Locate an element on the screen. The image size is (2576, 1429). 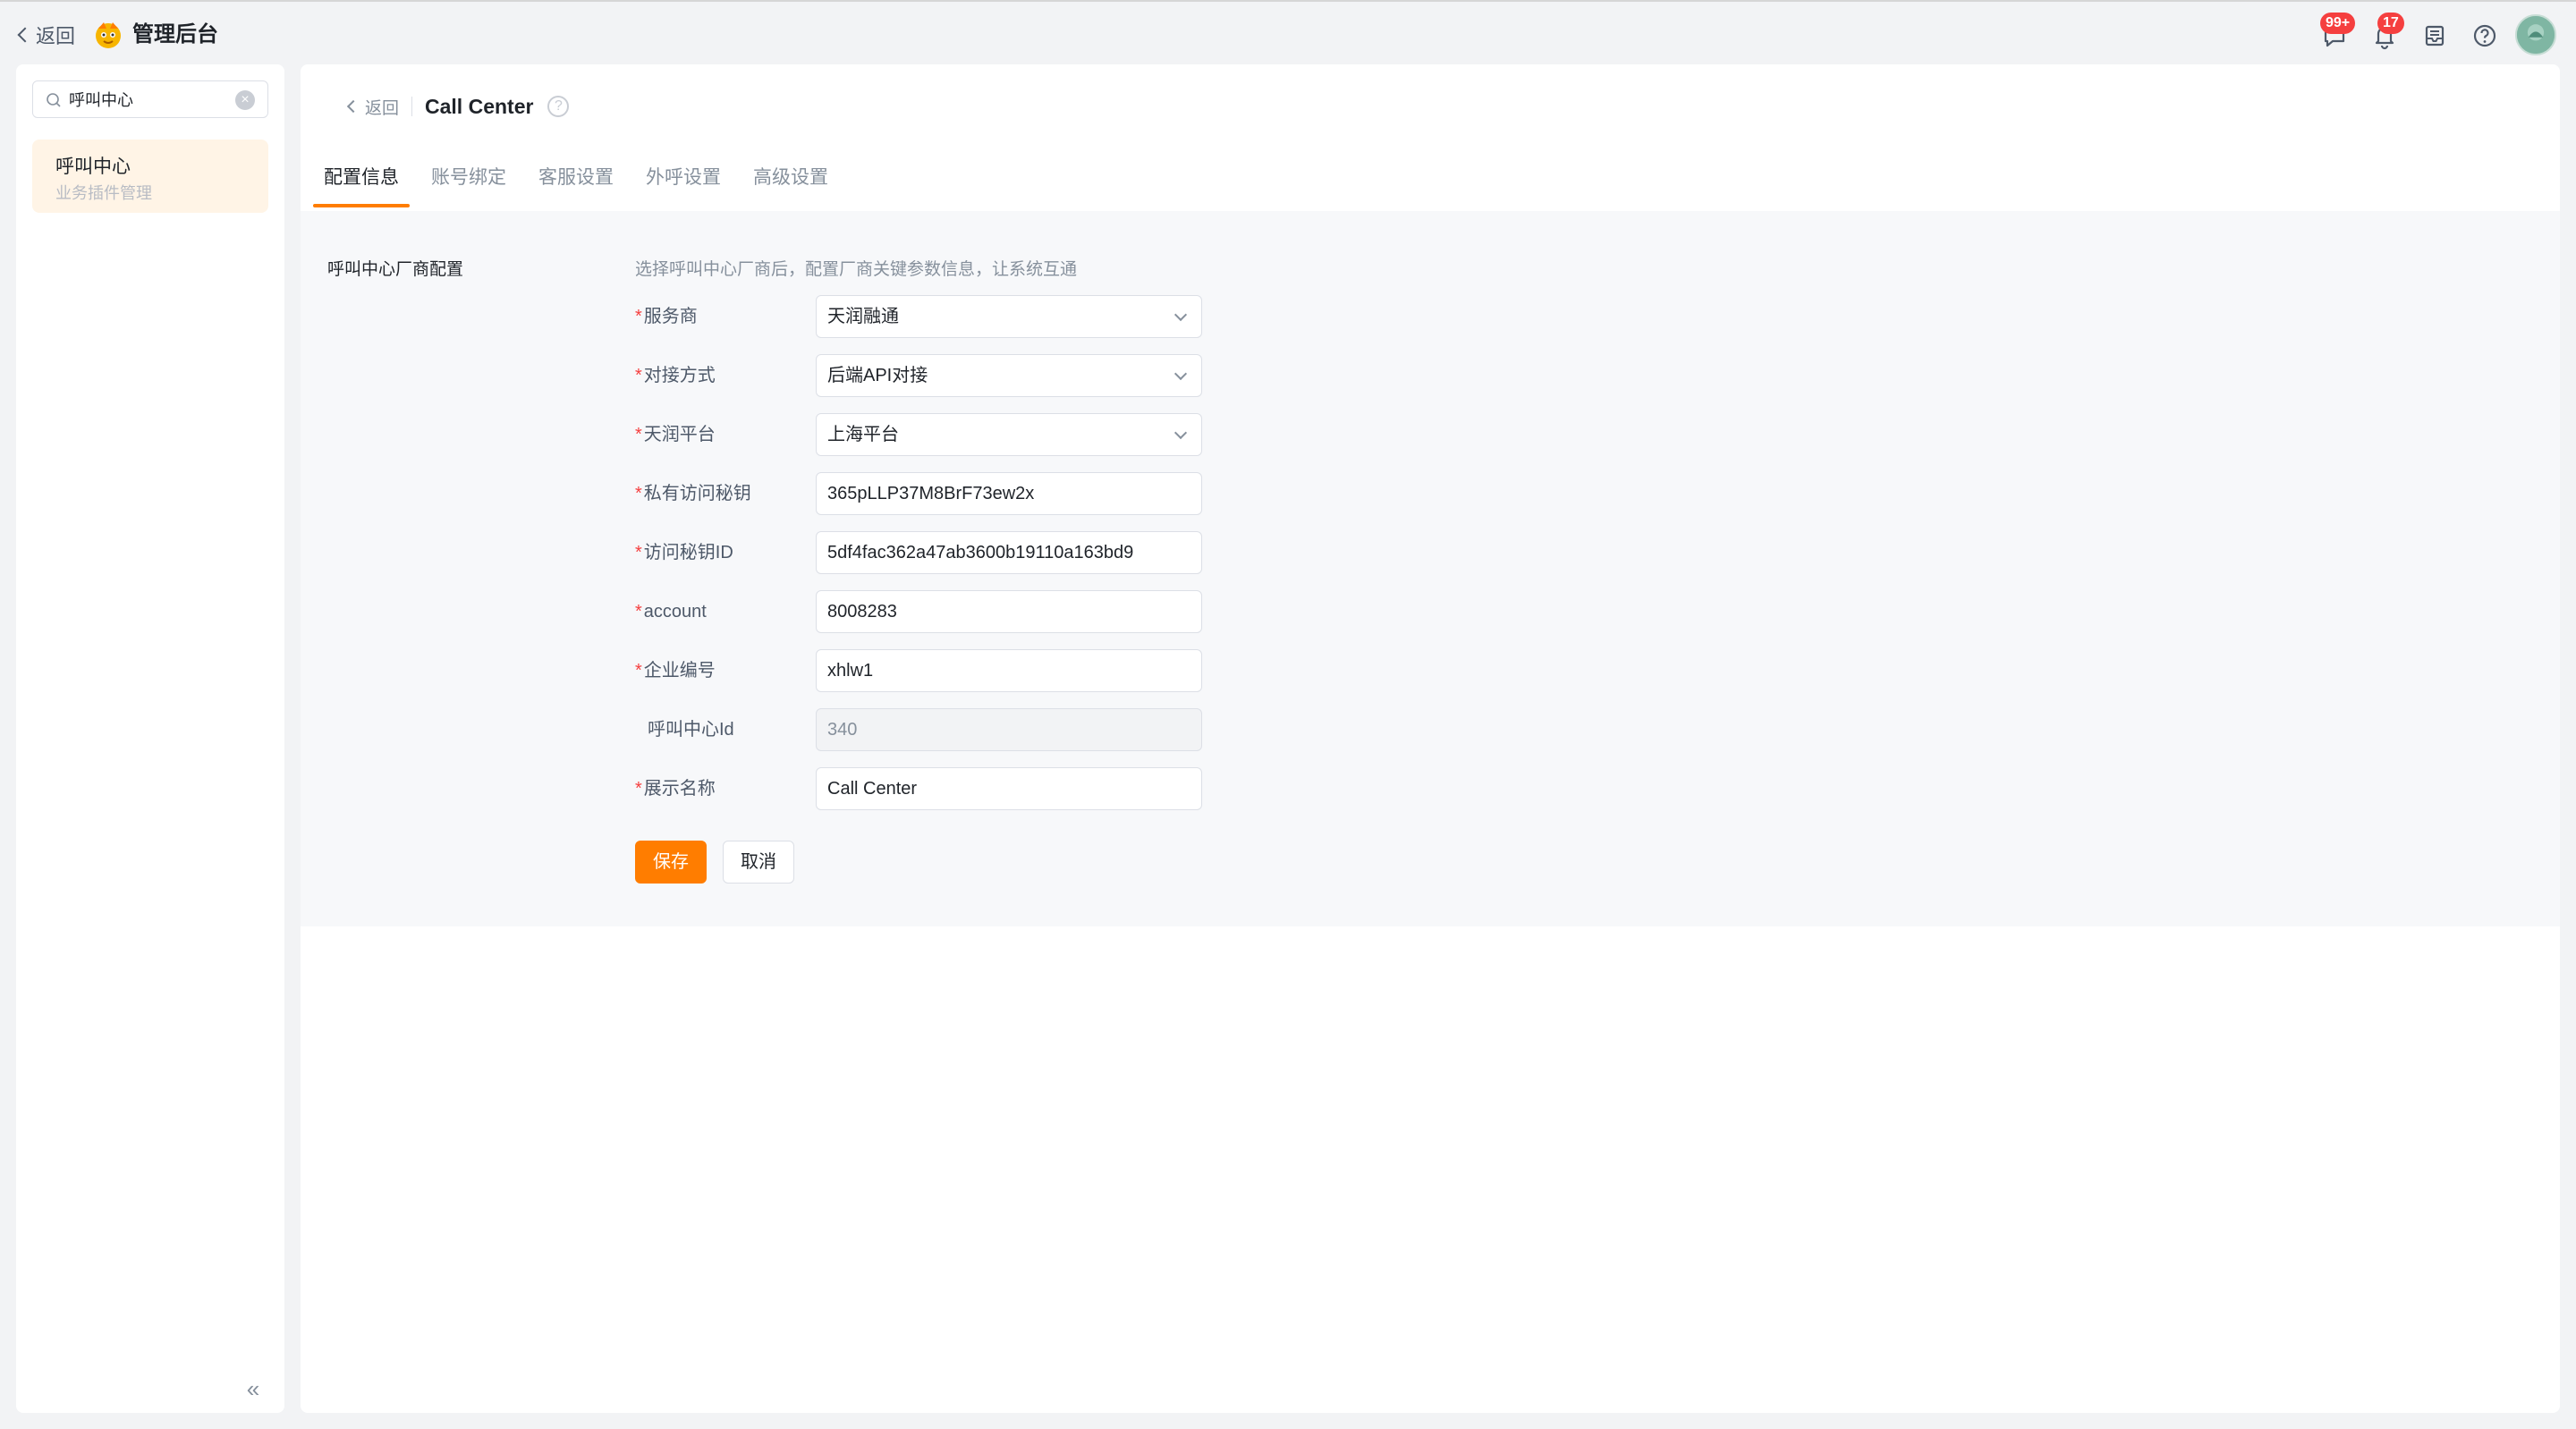
enterprise-label-text: 企业编号 is located at coordinates (679, 671).